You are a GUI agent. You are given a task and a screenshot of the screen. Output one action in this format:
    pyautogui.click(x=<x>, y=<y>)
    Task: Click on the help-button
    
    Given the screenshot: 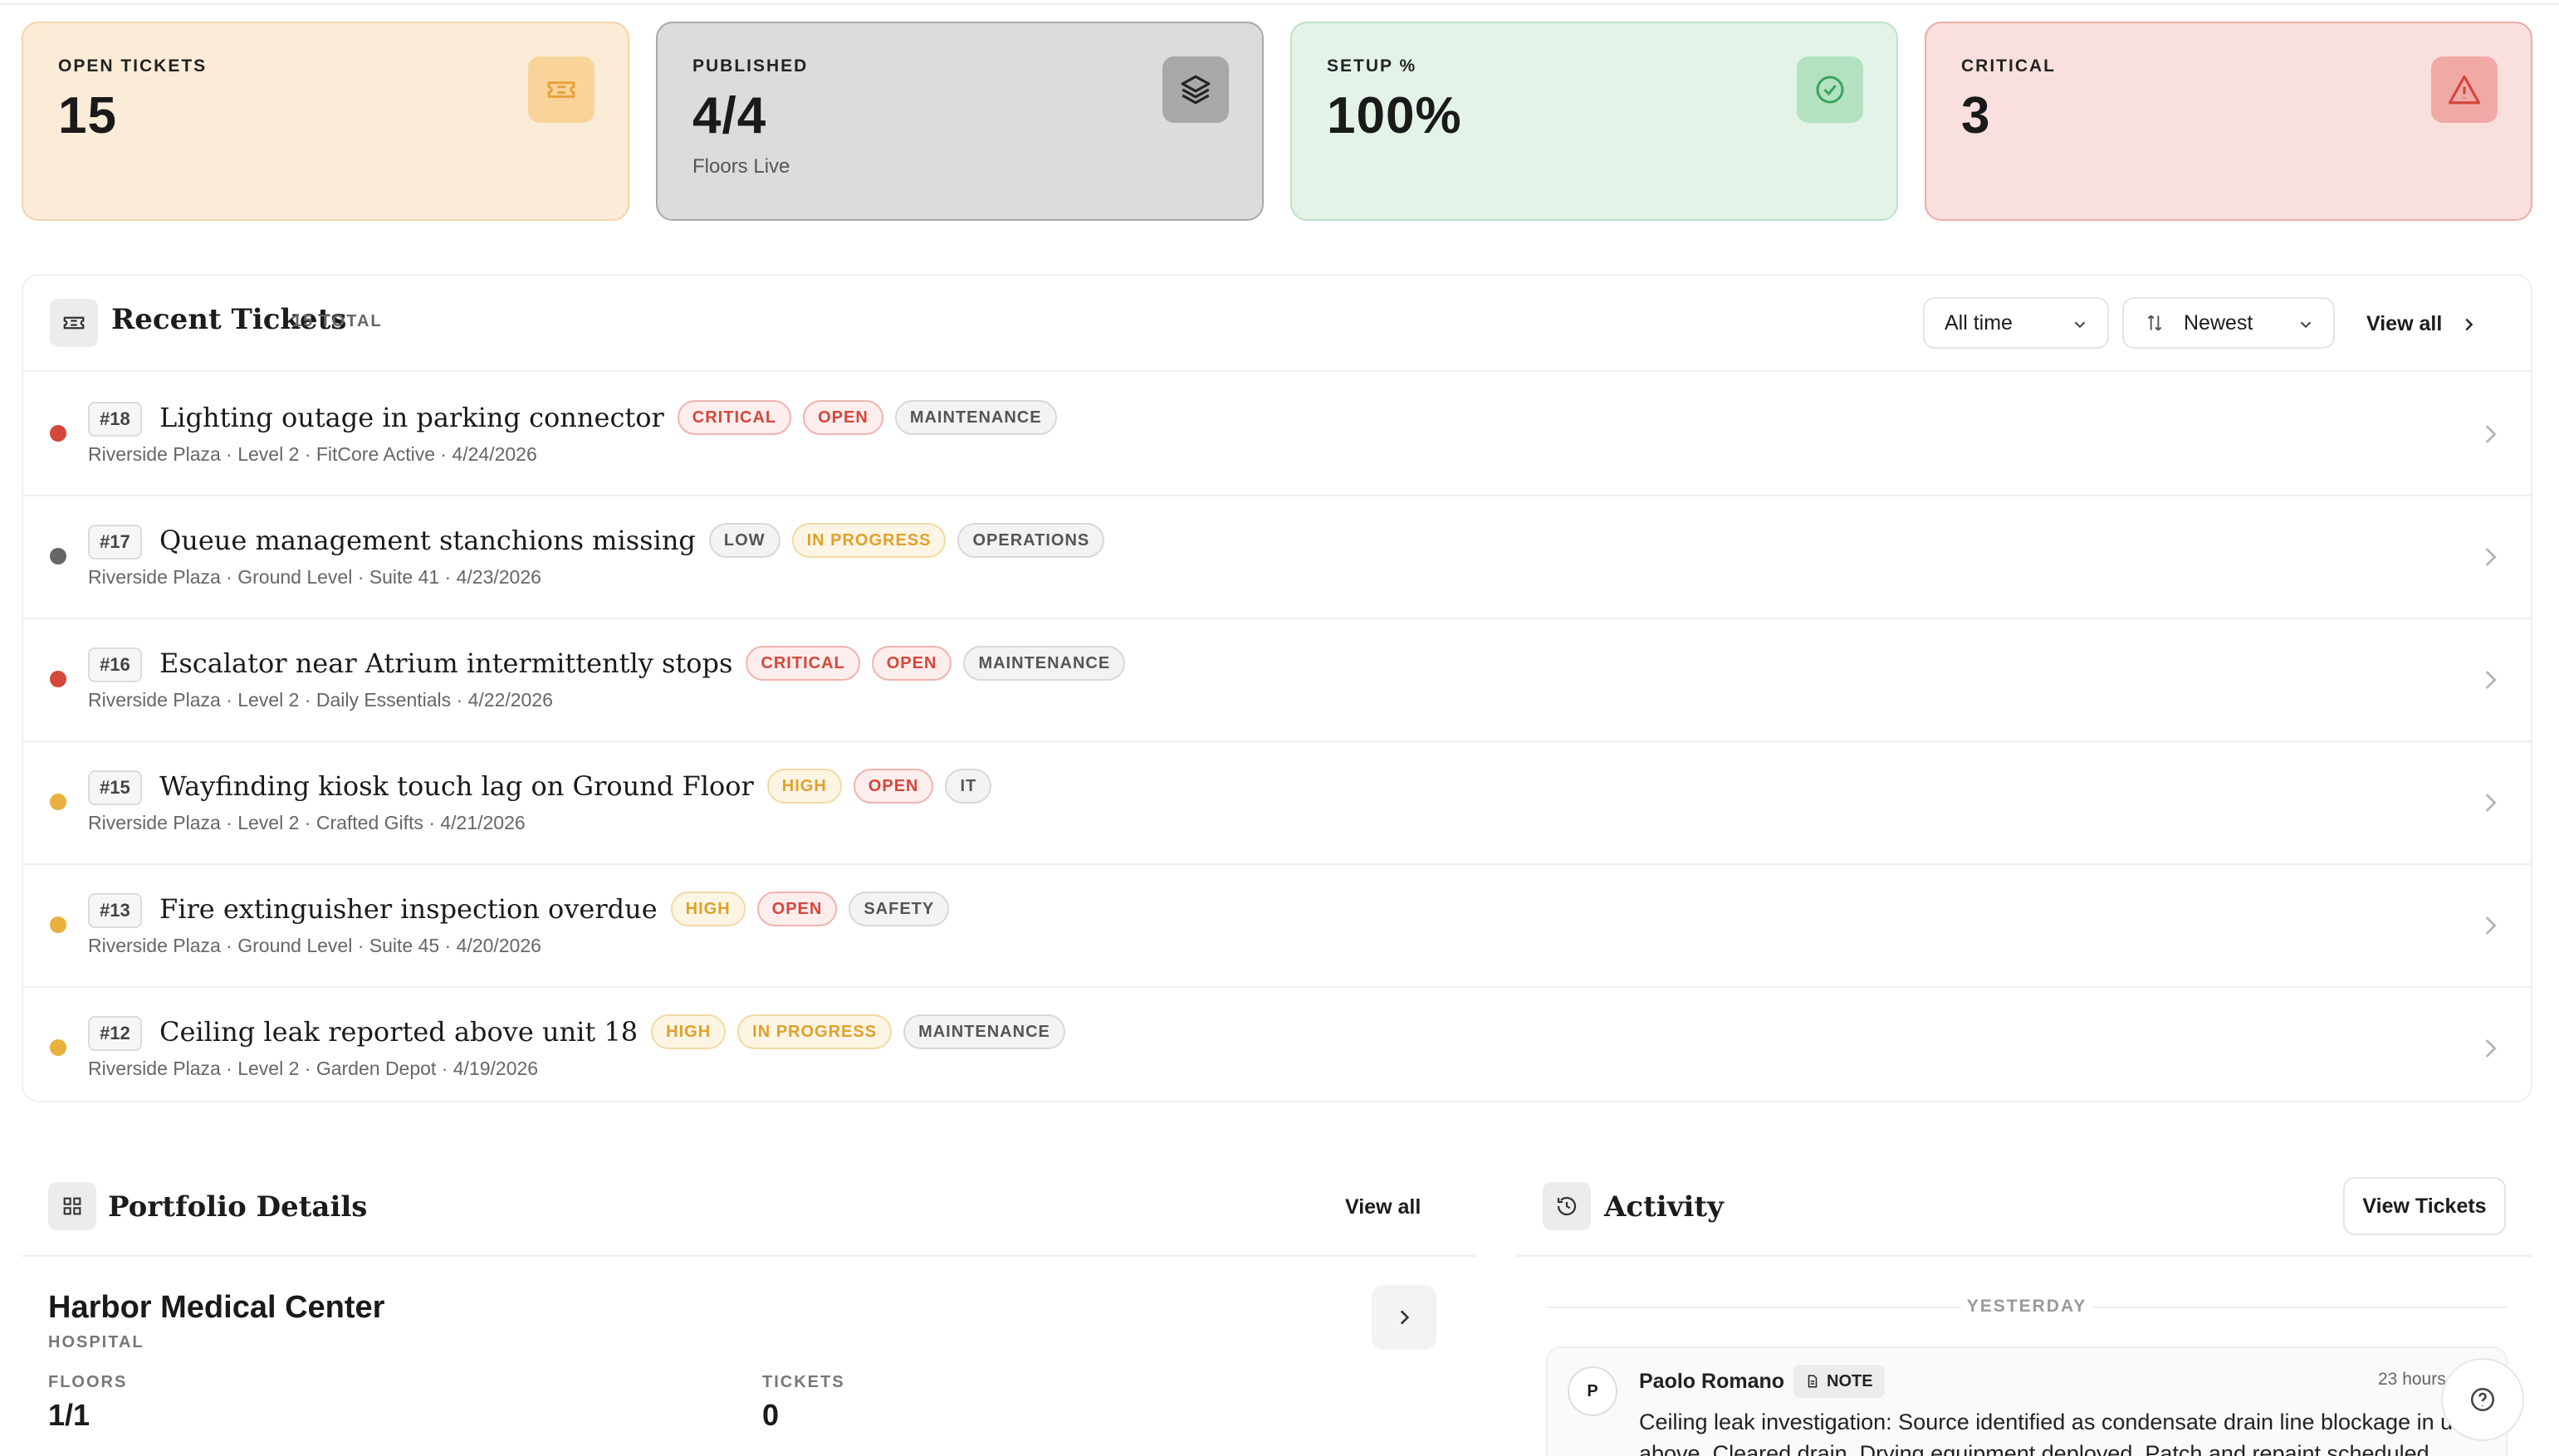 What is the action you would take?
    pyautogui.click(x=2483, y=1399)
    